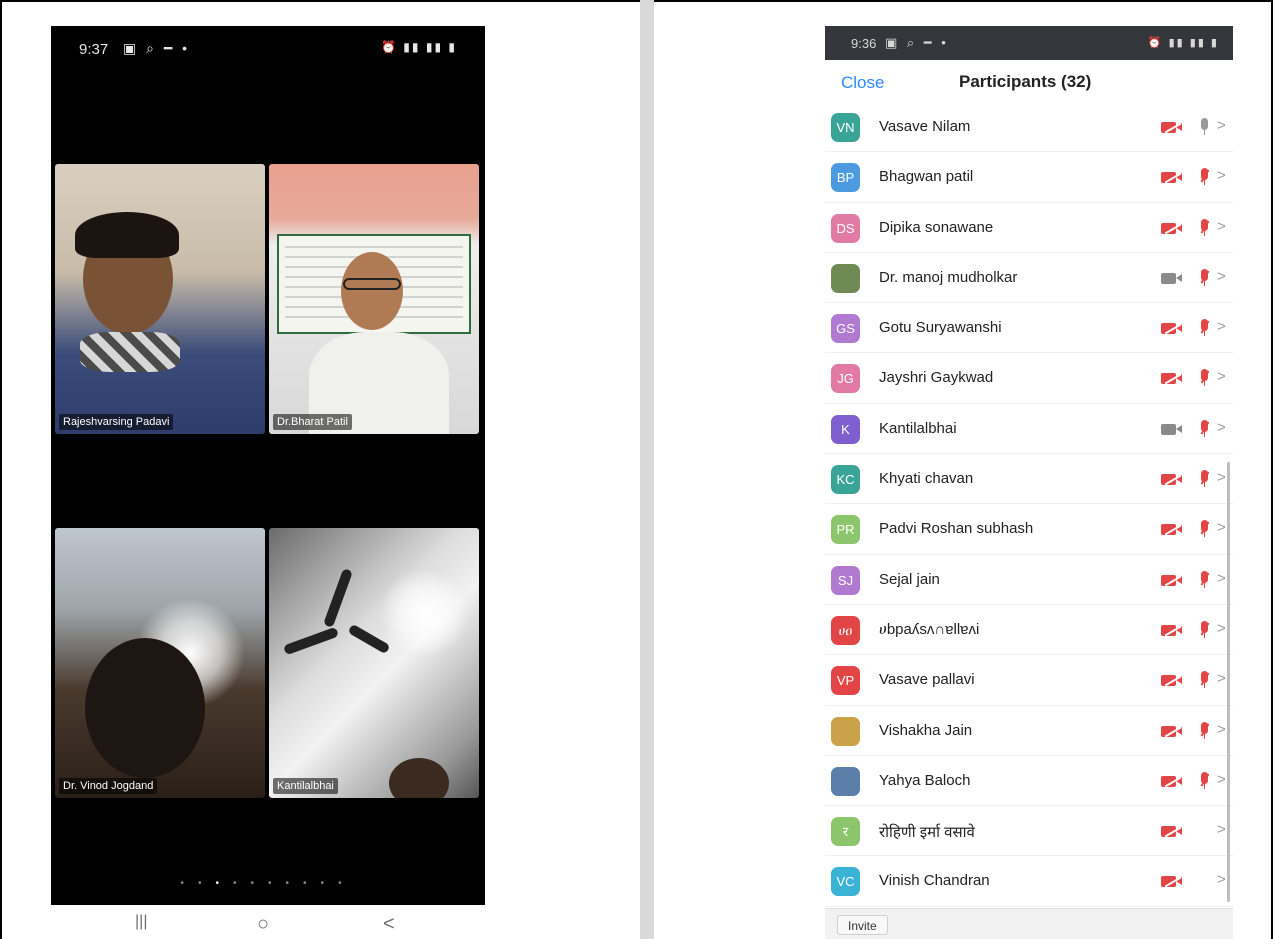  I want to click on status-bar: 9:36 ▣ ⌕ ━ • ⏰ ▮▮ ▮▮ ▮, so click(1029, 43).